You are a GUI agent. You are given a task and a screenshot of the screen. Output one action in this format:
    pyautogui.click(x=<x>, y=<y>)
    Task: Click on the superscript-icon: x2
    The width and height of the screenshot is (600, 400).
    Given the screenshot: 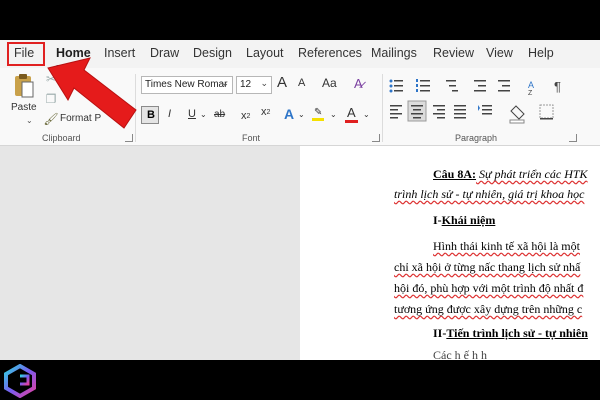 What is the action you would take?
    pyautogui.click(x=265, y=112)
    